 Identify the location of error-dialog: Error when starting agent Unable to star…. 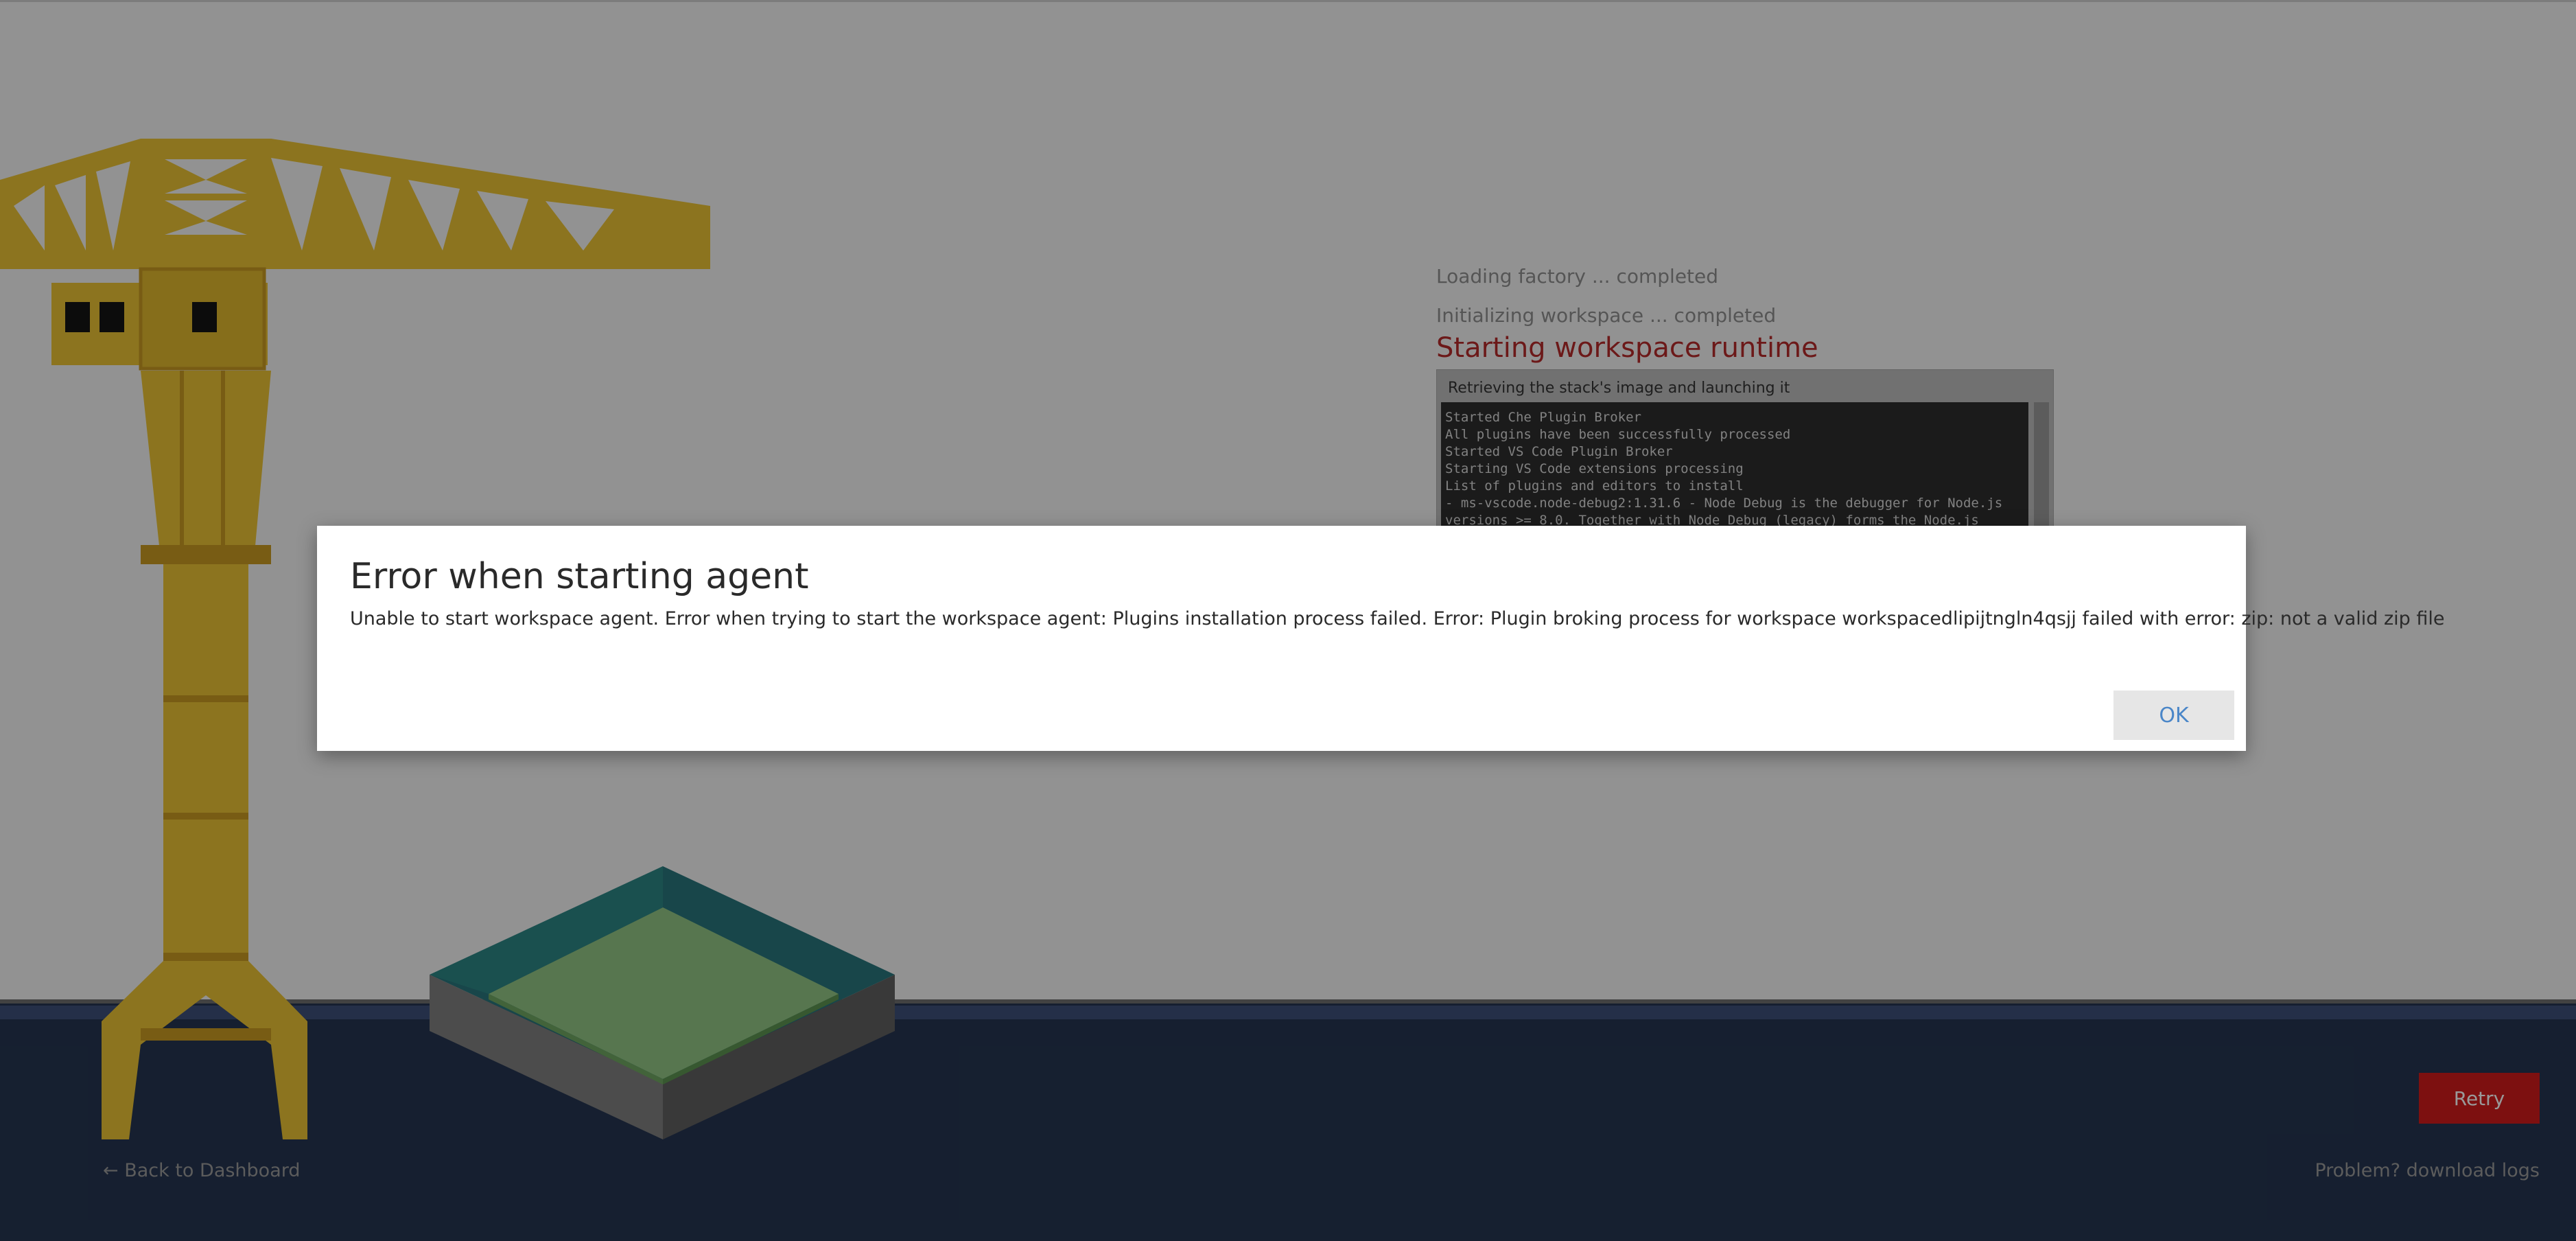
(1381, 638).